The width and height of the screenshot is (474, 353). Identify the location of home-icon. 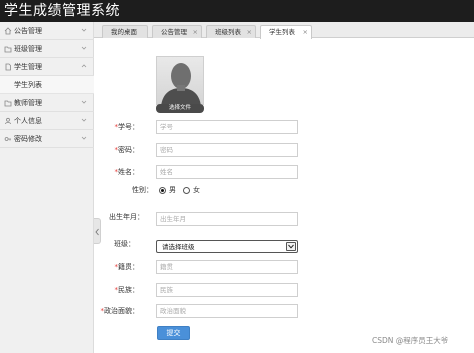
(8, 31).